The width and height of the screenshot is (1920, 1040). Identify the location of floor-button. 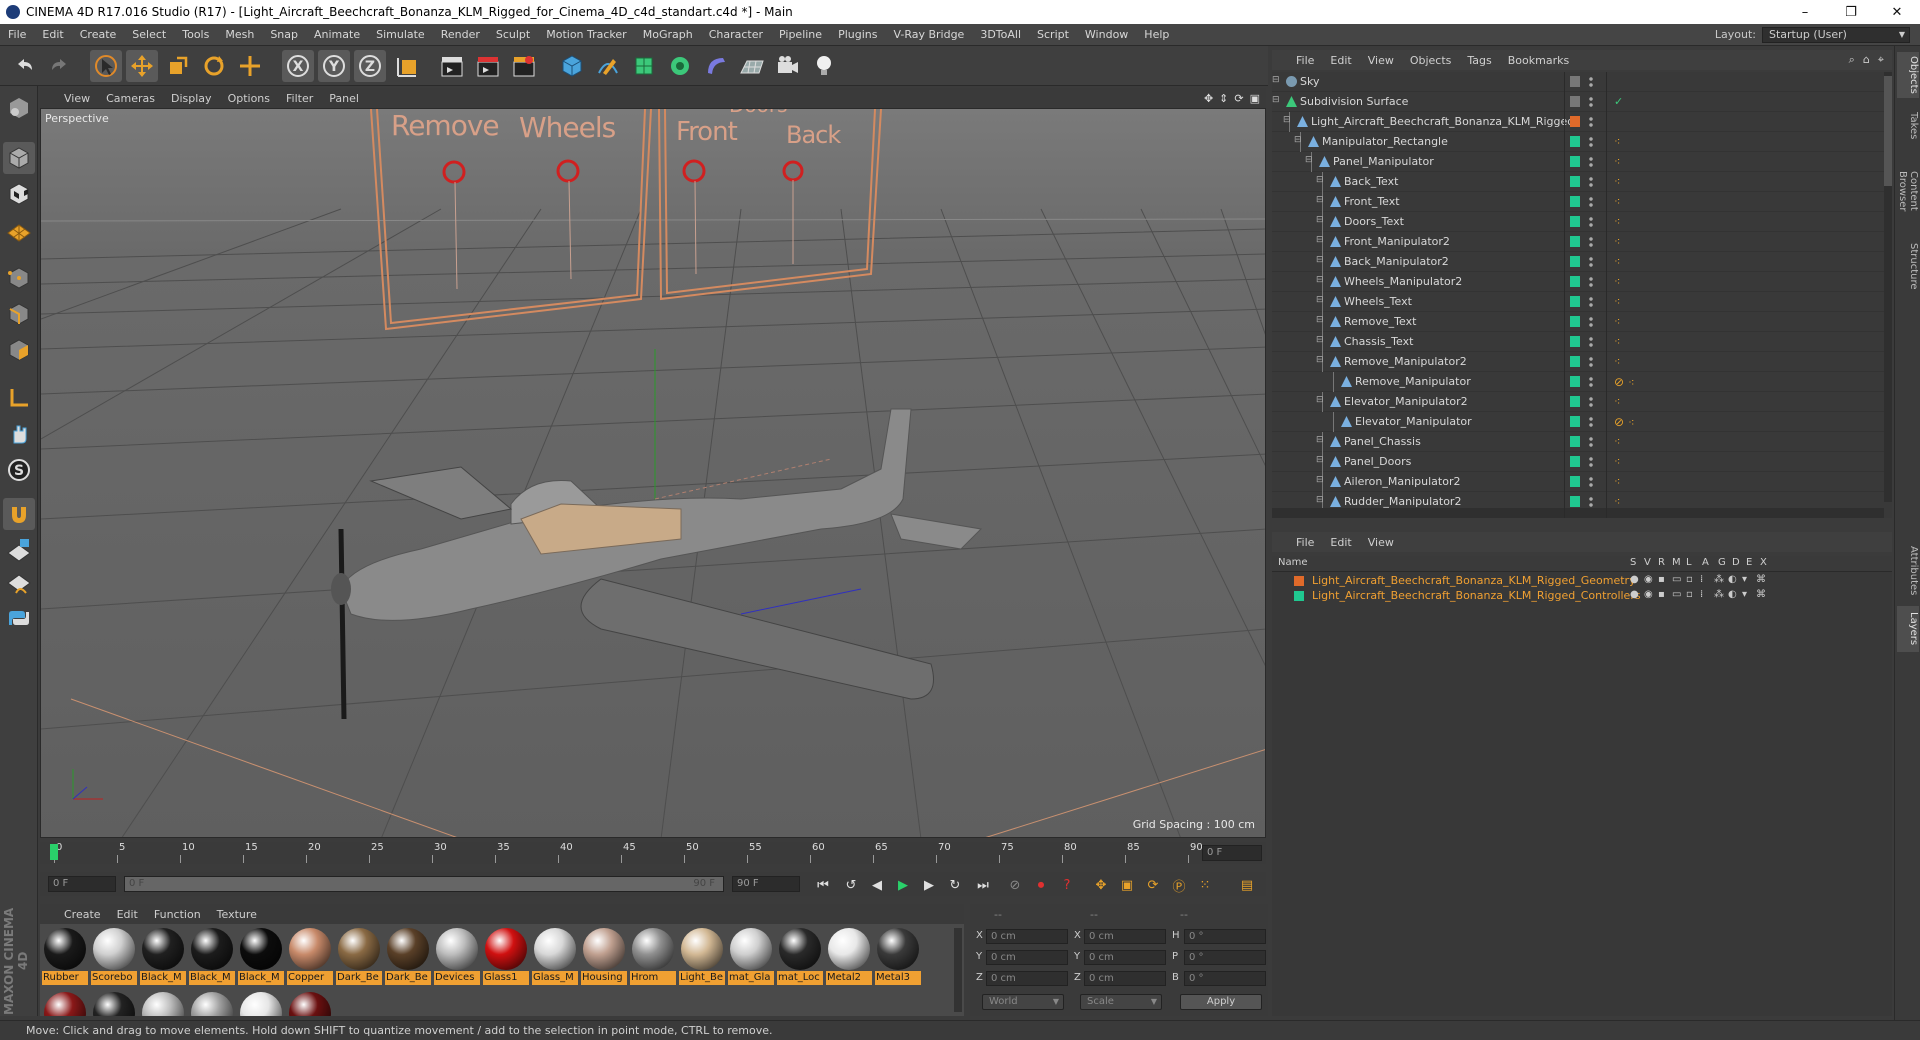
(752, 66).